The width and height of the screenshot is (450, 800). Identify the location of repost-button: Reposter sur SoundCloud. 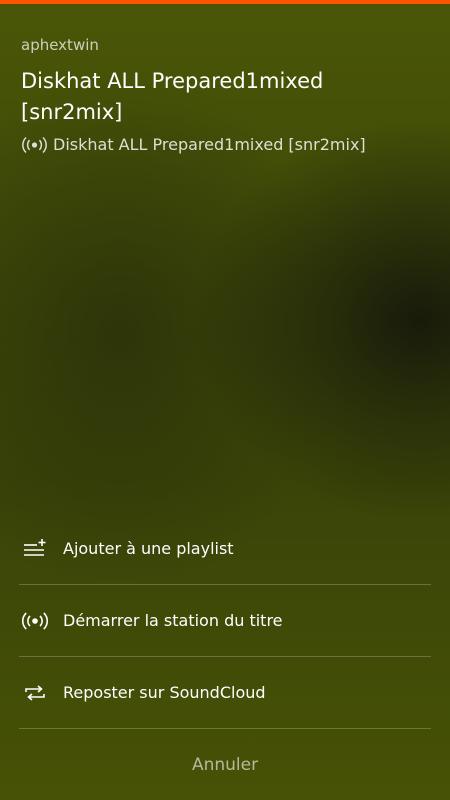
(225, 693).